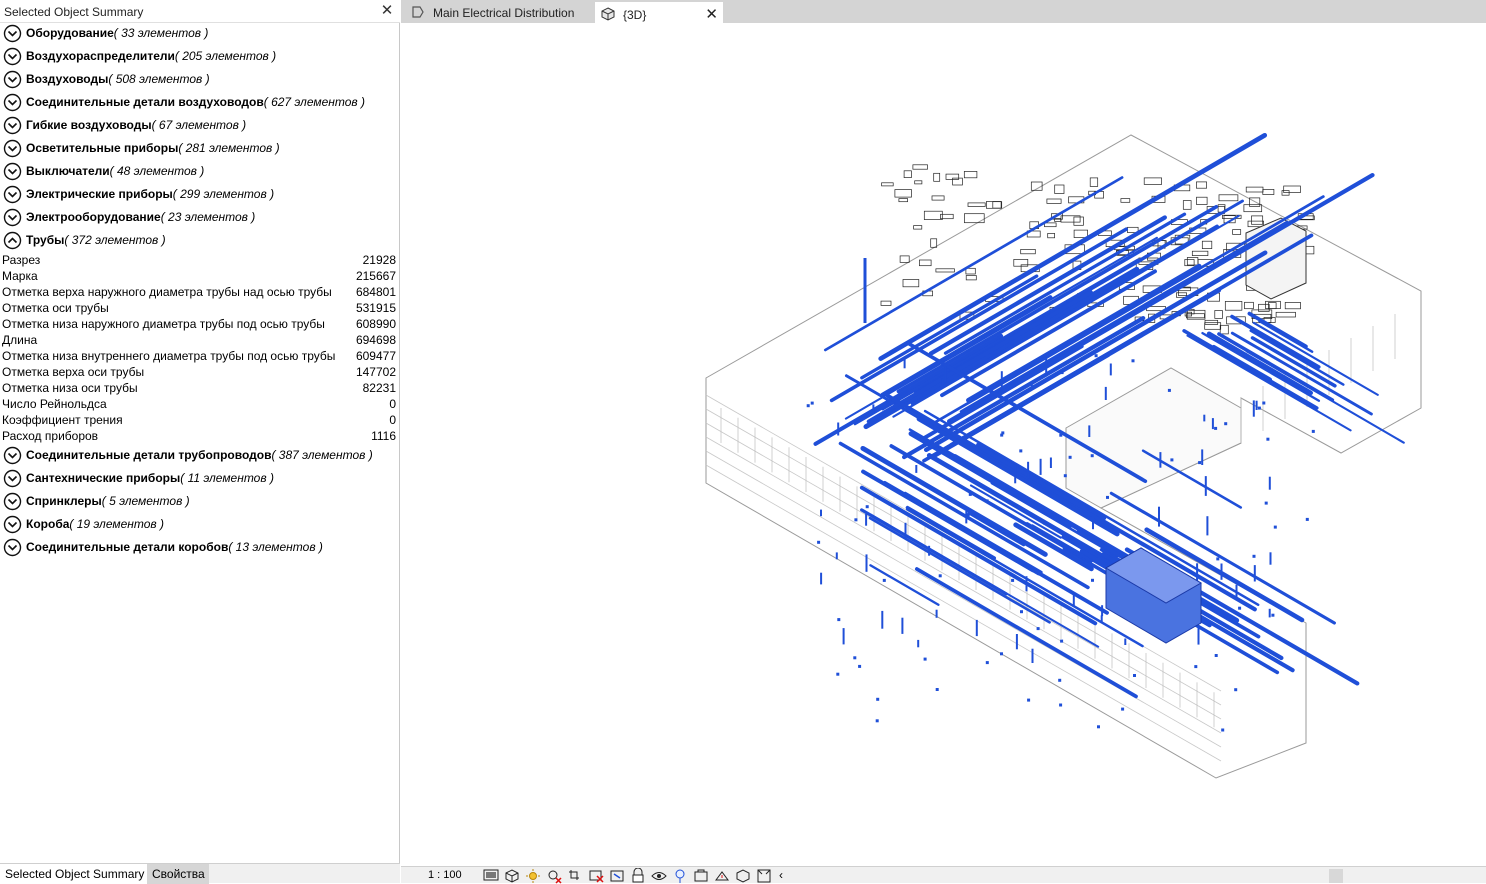 Image resolution: width=1486 pixels, height=884 pixels. I want to click on analytical-model-icon, so click(701, 875).